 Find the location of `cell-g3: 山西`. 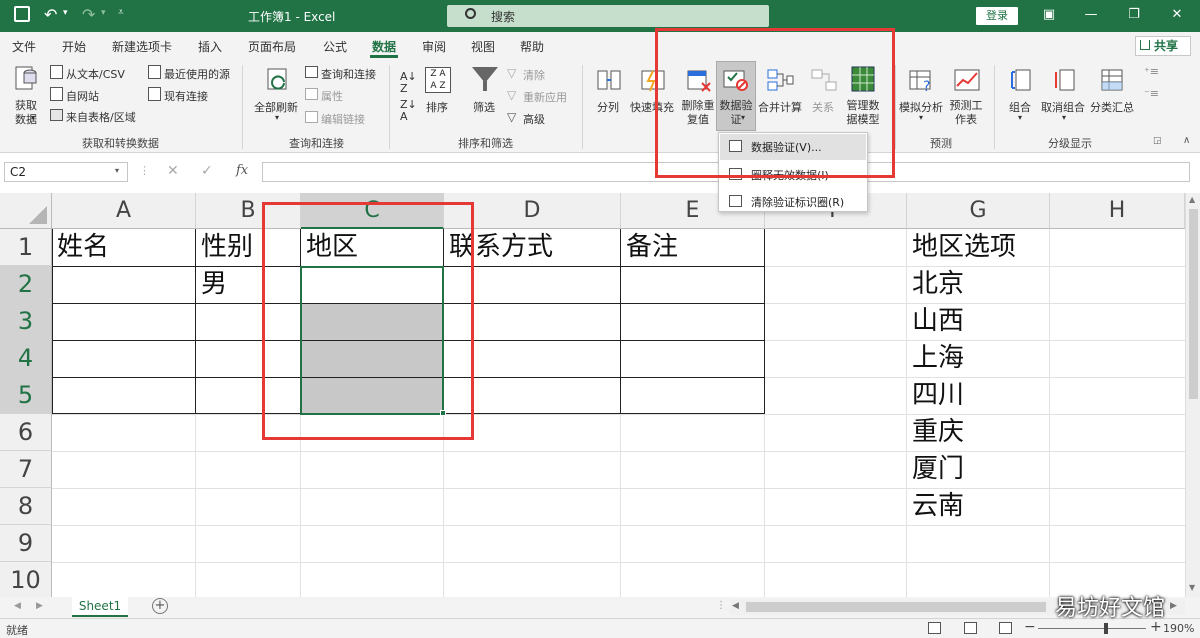

cell-g3: 山西 is located at coordinates (935, 321).